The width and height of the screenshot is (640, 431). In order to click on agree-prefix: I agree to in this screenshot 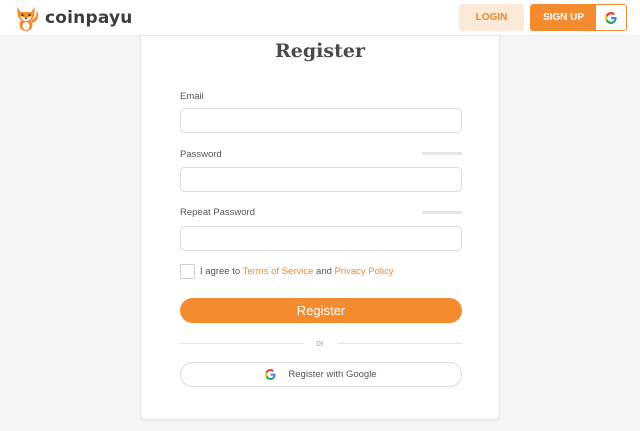, I will do `click(220, 271)`.